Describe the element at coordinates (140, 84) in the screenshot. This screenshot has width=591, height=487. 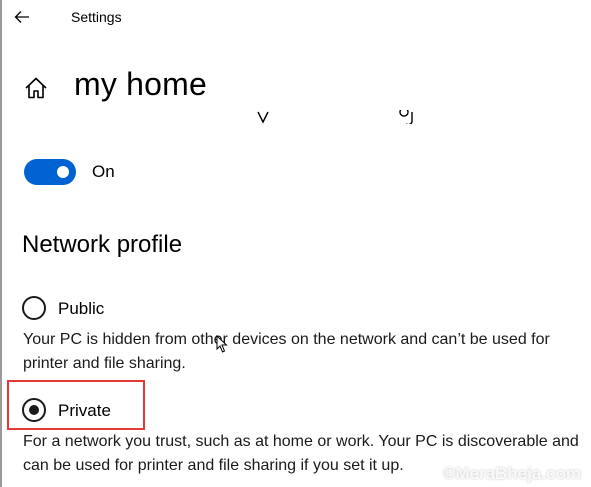
I see `page-title: my home` at that location.